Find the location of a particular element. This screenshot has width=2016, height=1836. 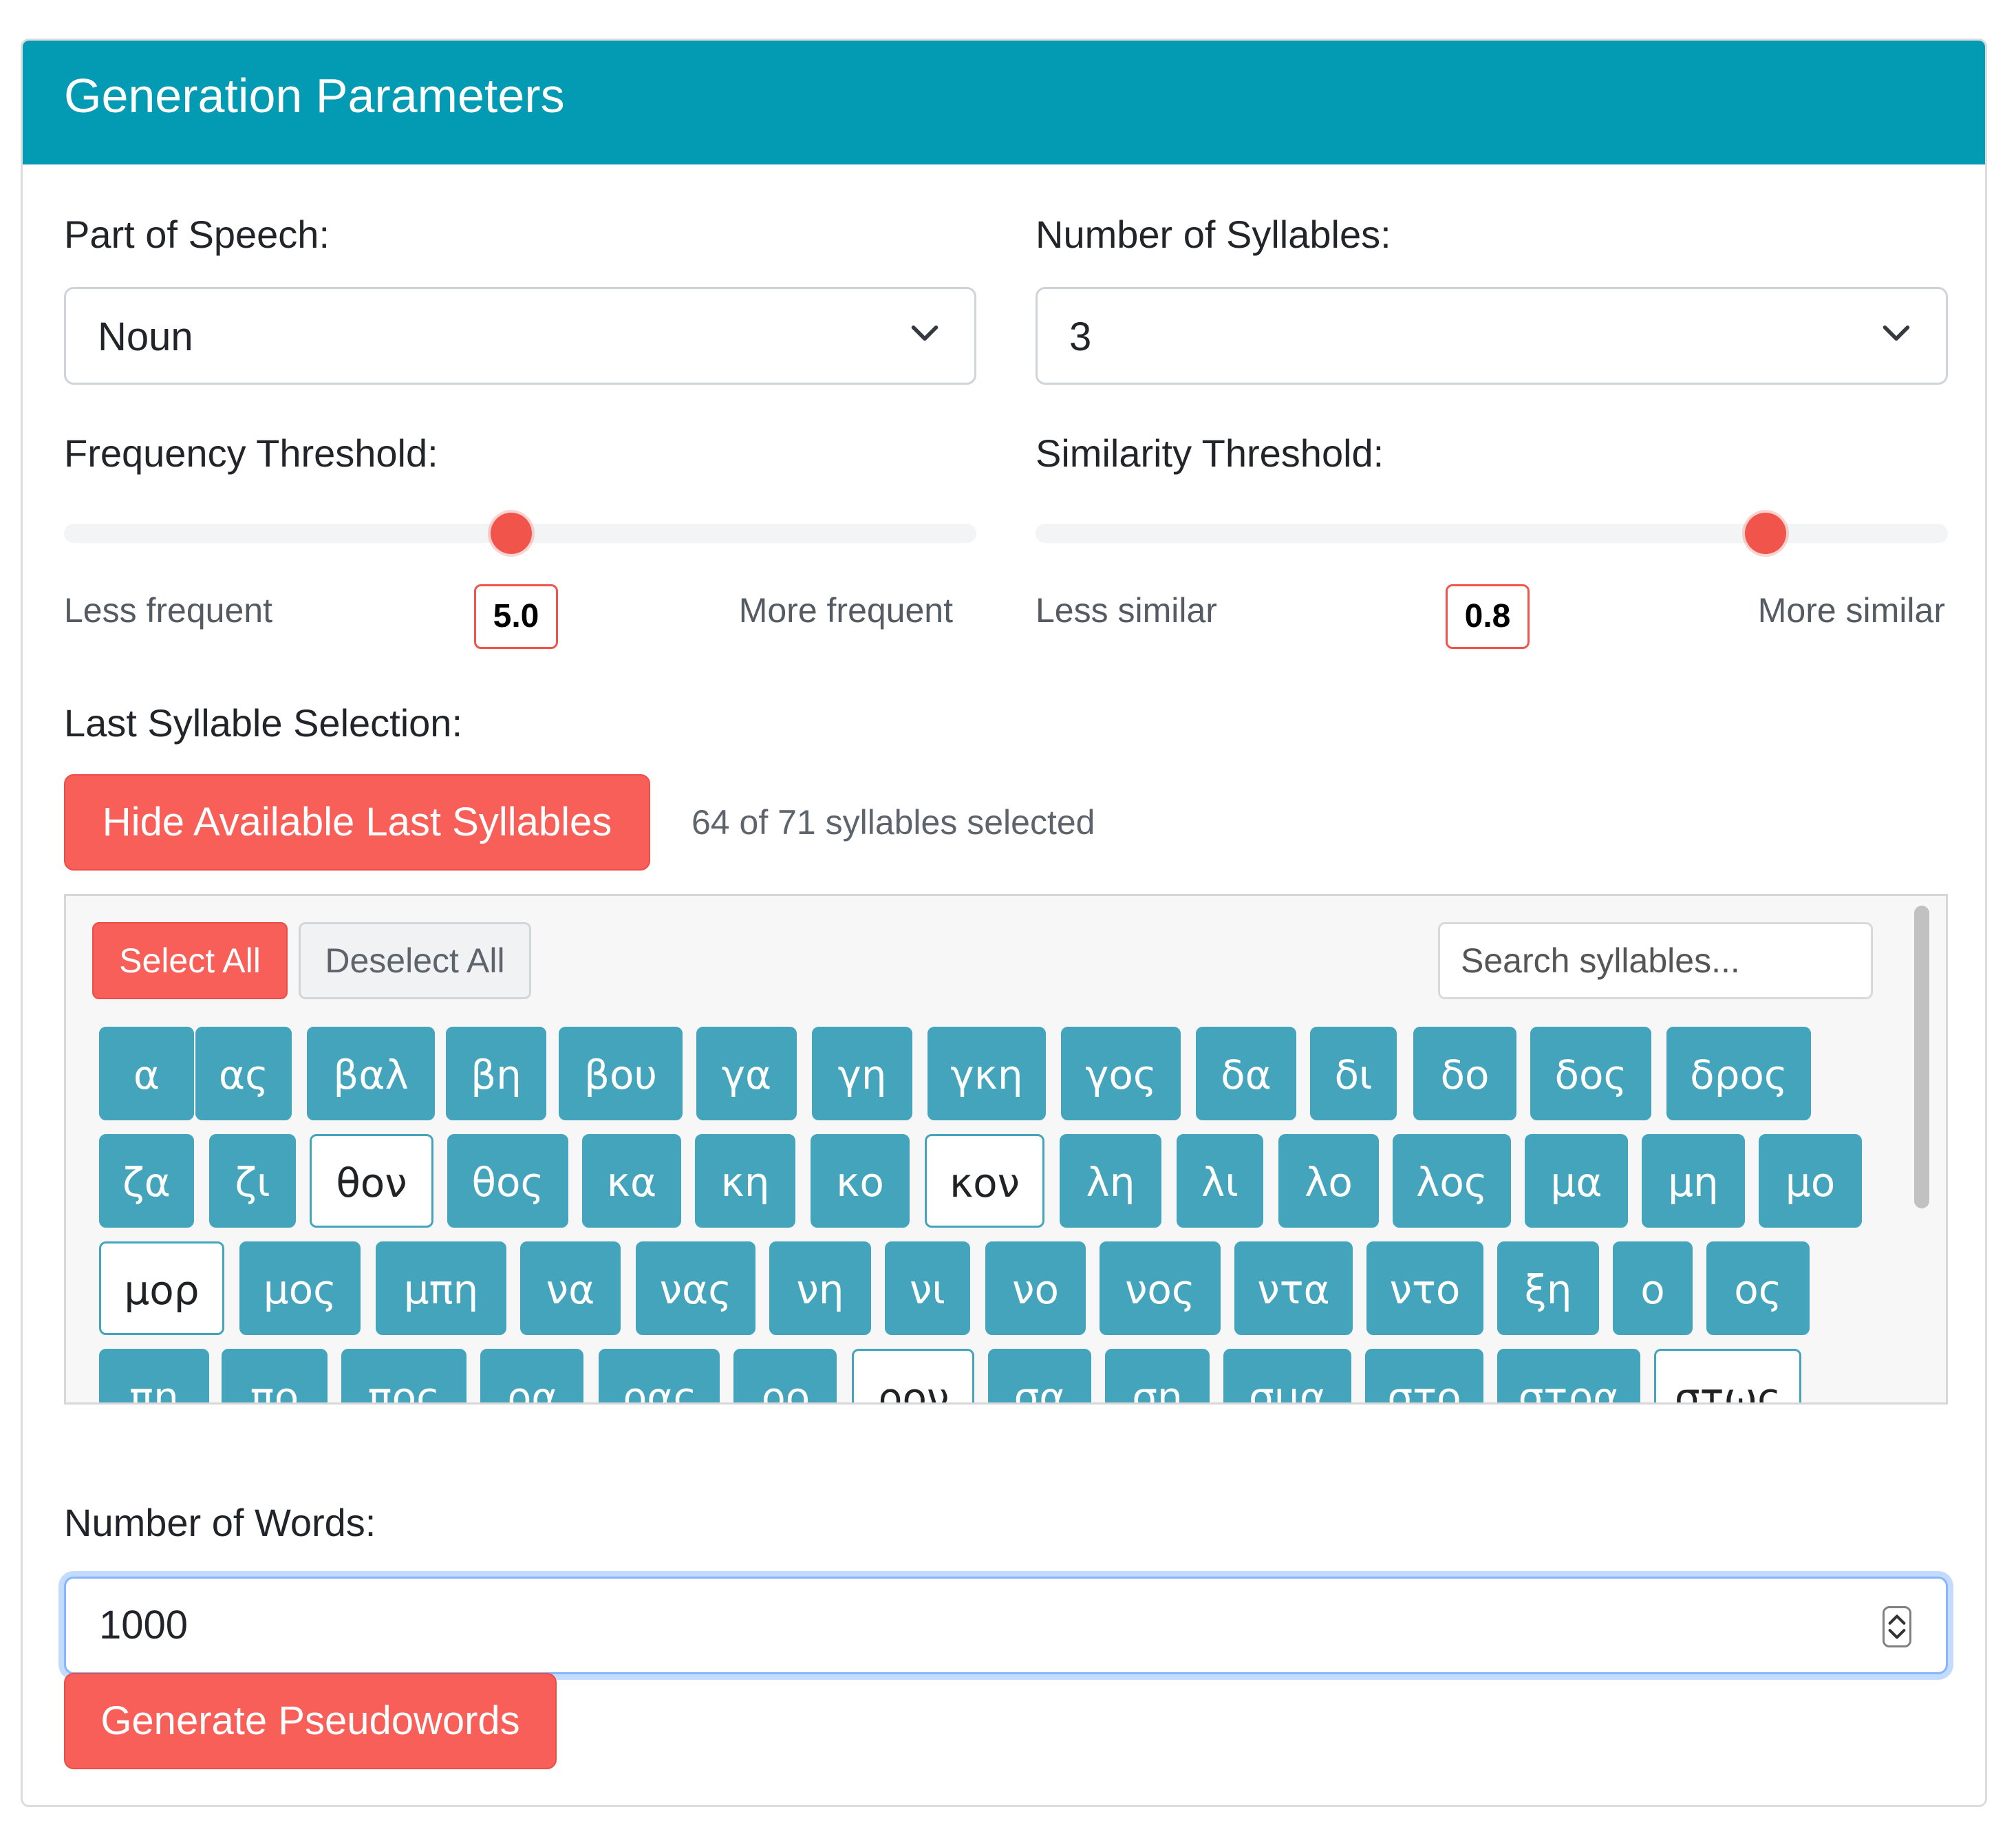

number-of-syllables-value: 3 is located at coordinates (1080, 336).